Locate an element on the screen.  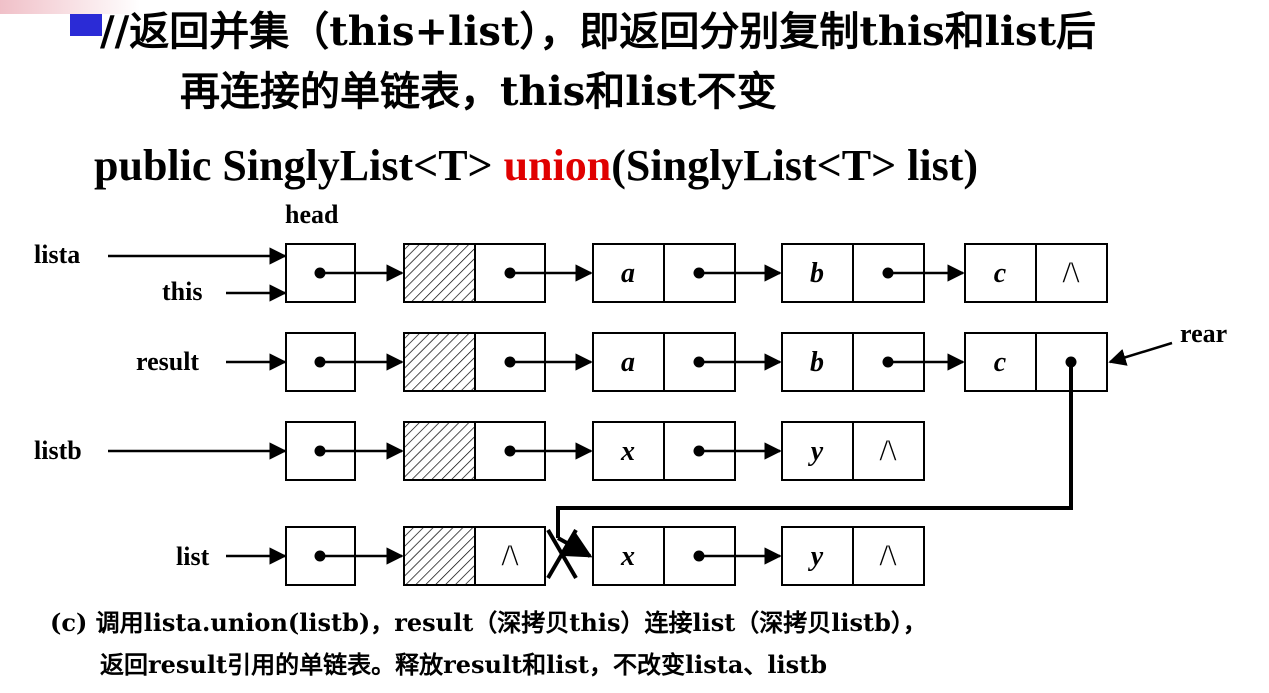
title-line-1: //返回并集（this+list），即返回分别复制this和list后 is located at coordinates (598, 31).